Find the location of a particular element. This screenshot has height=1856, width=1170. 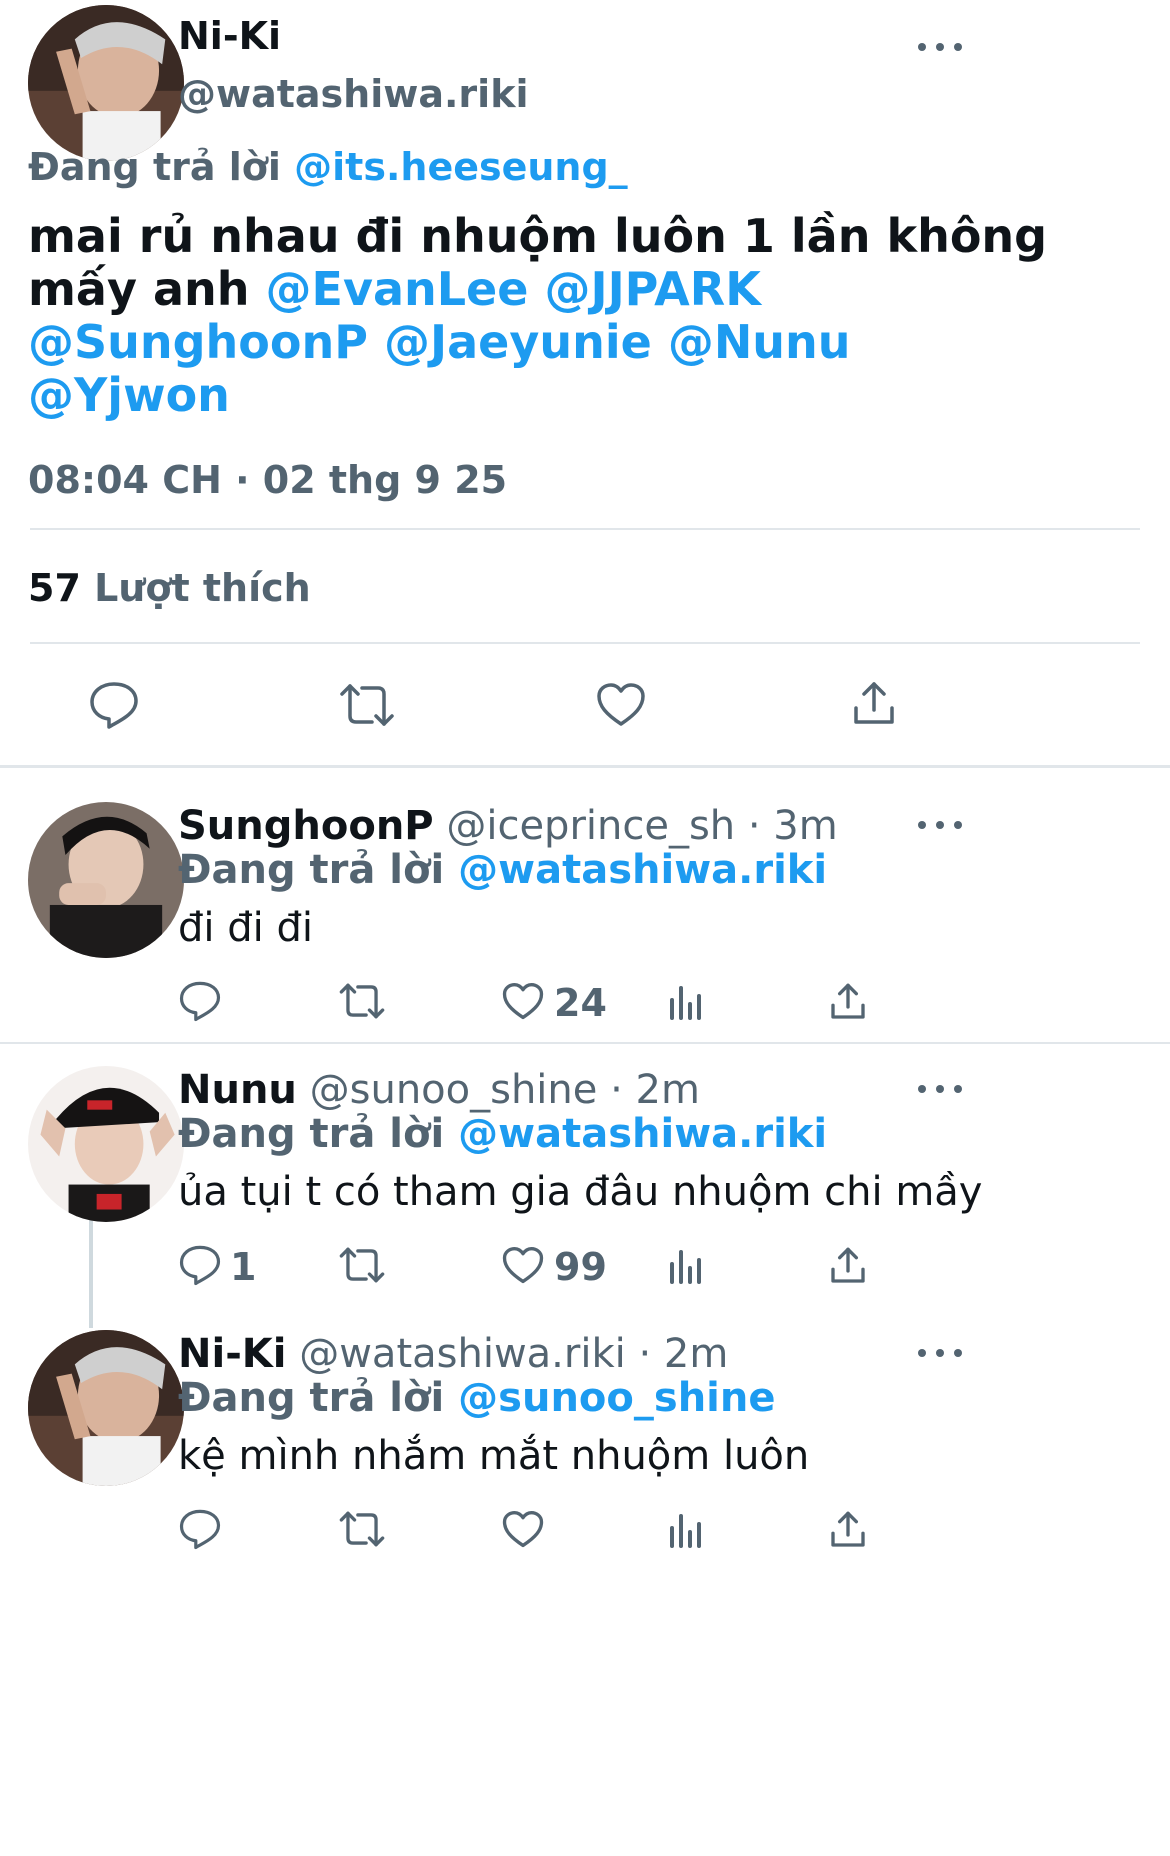

reply2-replying-to: Đang trả lời @watashiwa.riki is located at coordinates (502, 1134).